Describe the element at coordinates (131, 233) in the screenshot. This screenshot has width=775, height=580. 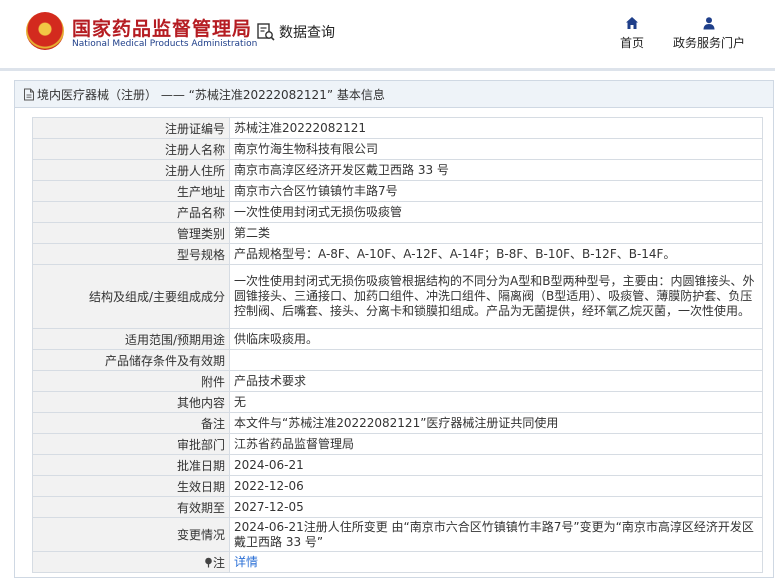
I see `row-label: 管理类别` at that location.